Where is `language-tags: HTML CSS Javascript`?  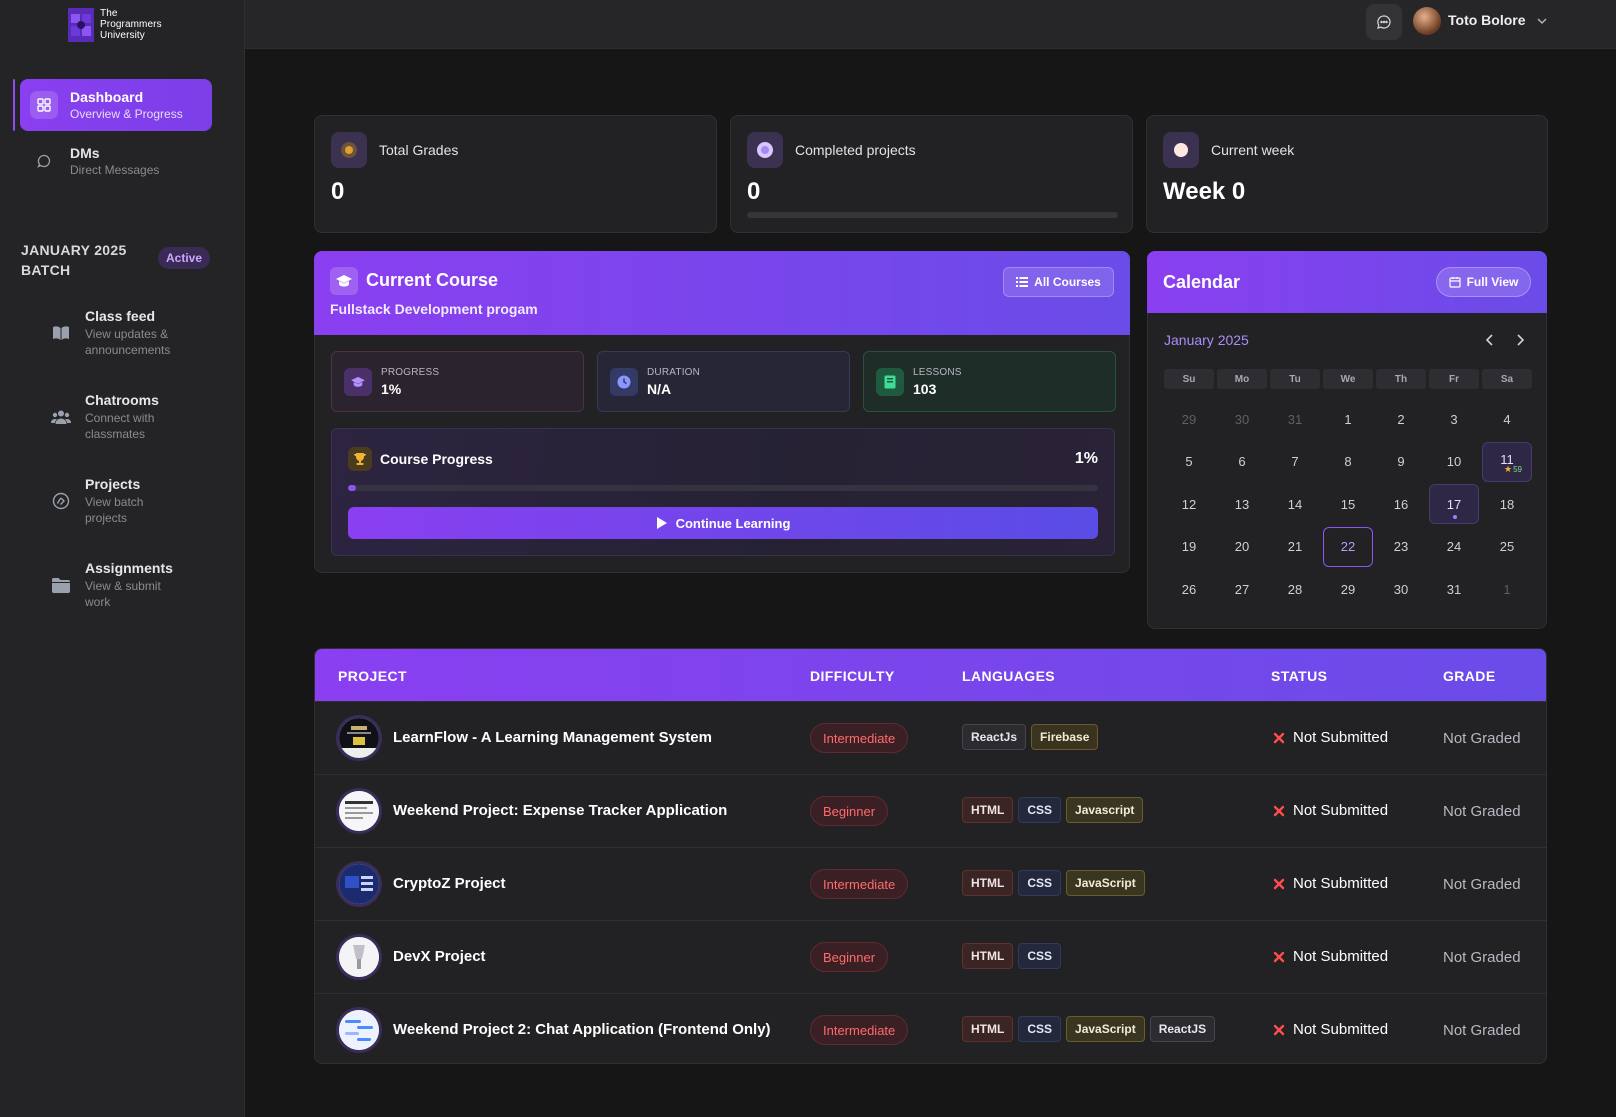 language-tags: HTML CSS Javascript is located at coordinates (1053, 810).